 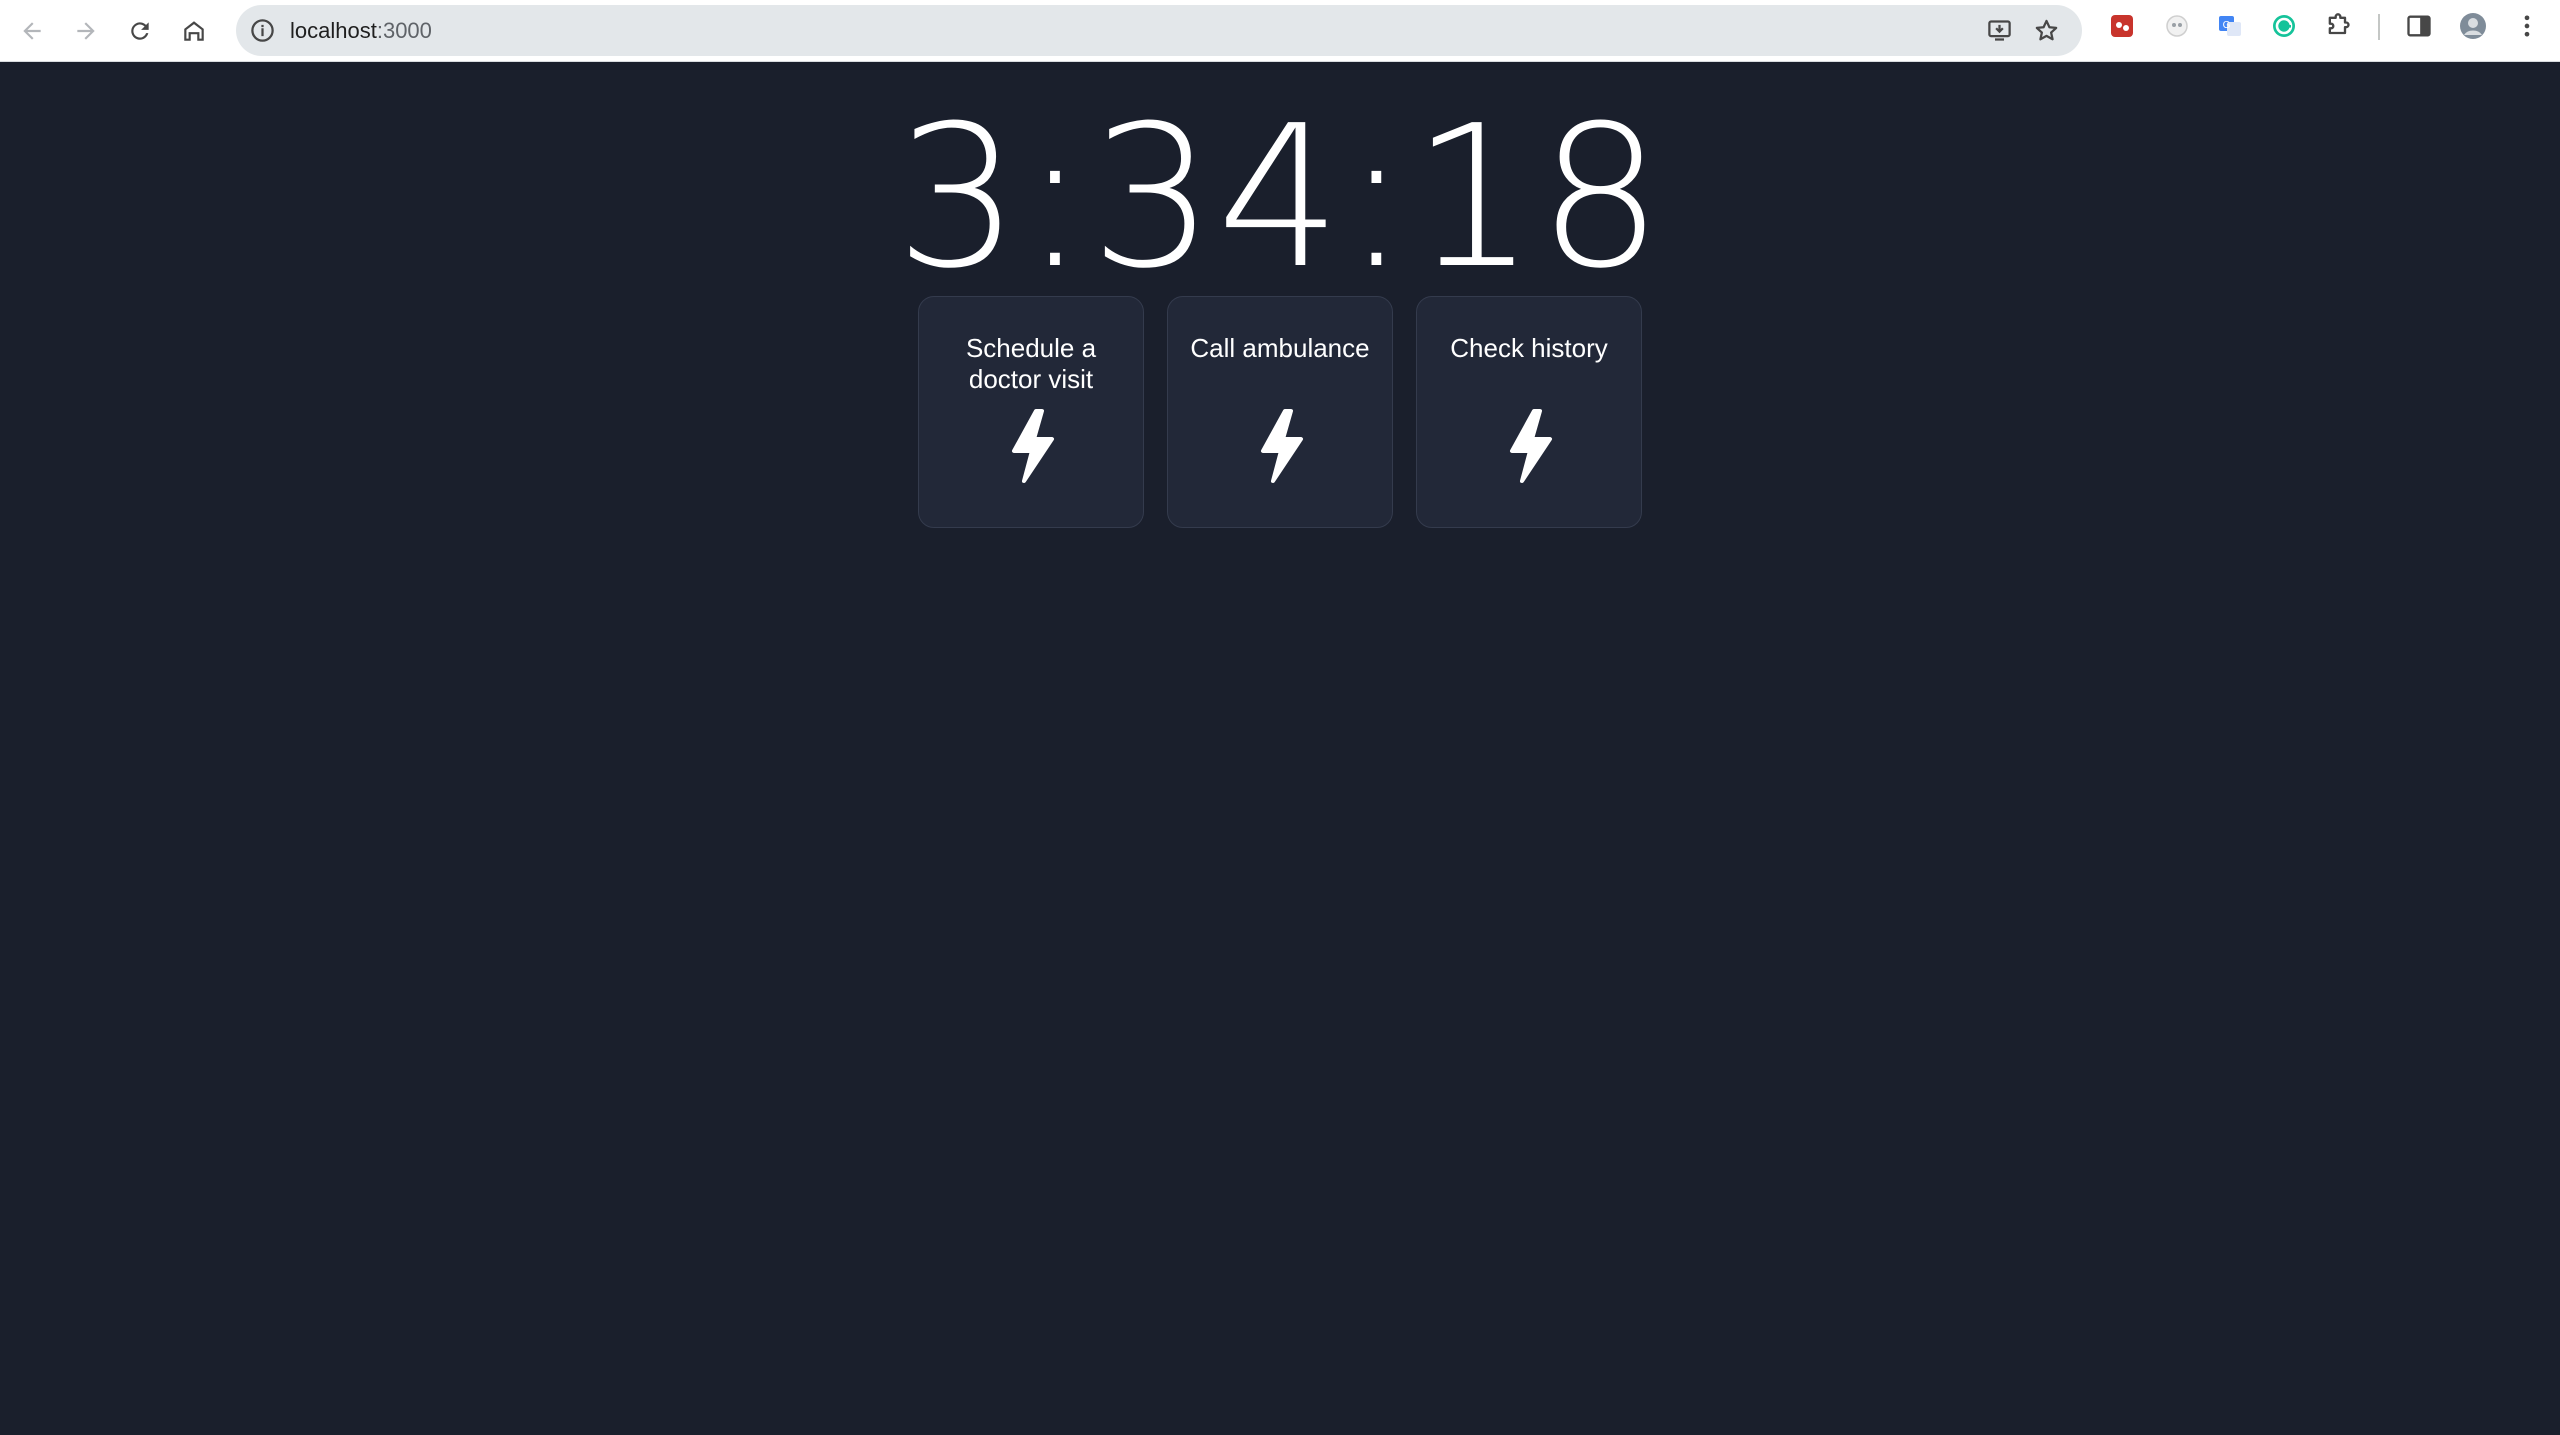 What do you see at coordinates (404, 30) in the screenshot?
I see `url-port: :3000` at bounding box center [404, 30].